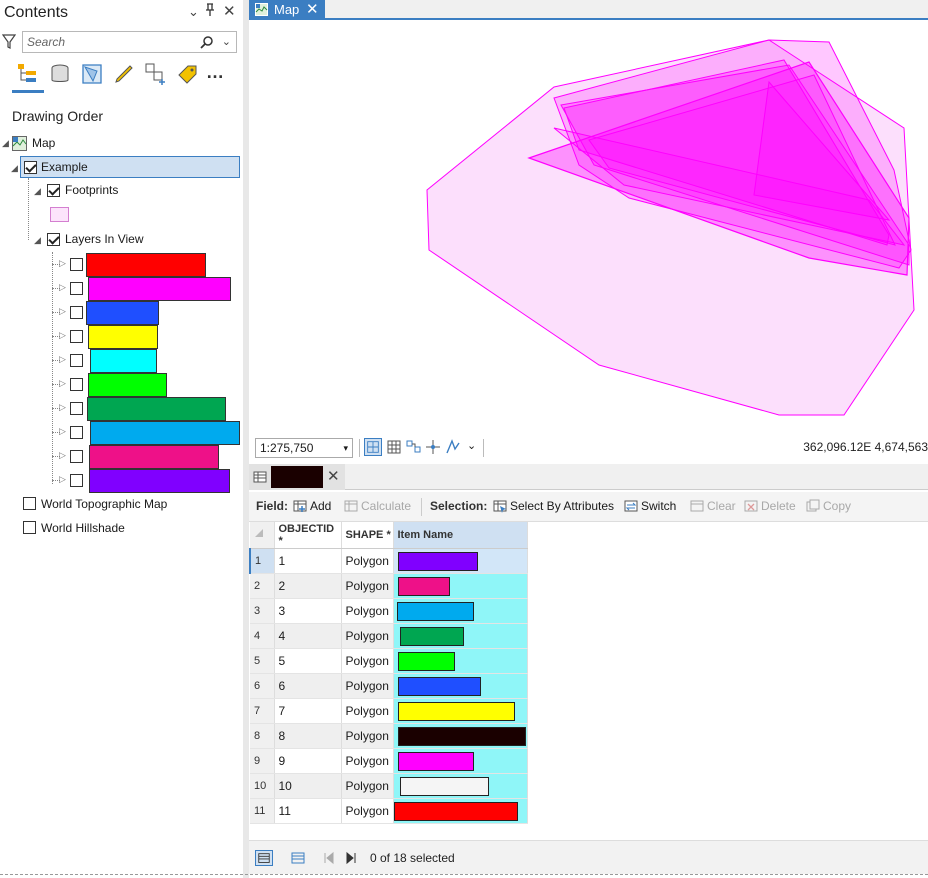 Image resolution: width=928 pixels, height=878 pixels. What do you see at coordinates (92, 74) in the screenshot?
I see `list-by-selection-icon` at bounding box center [92, 74].